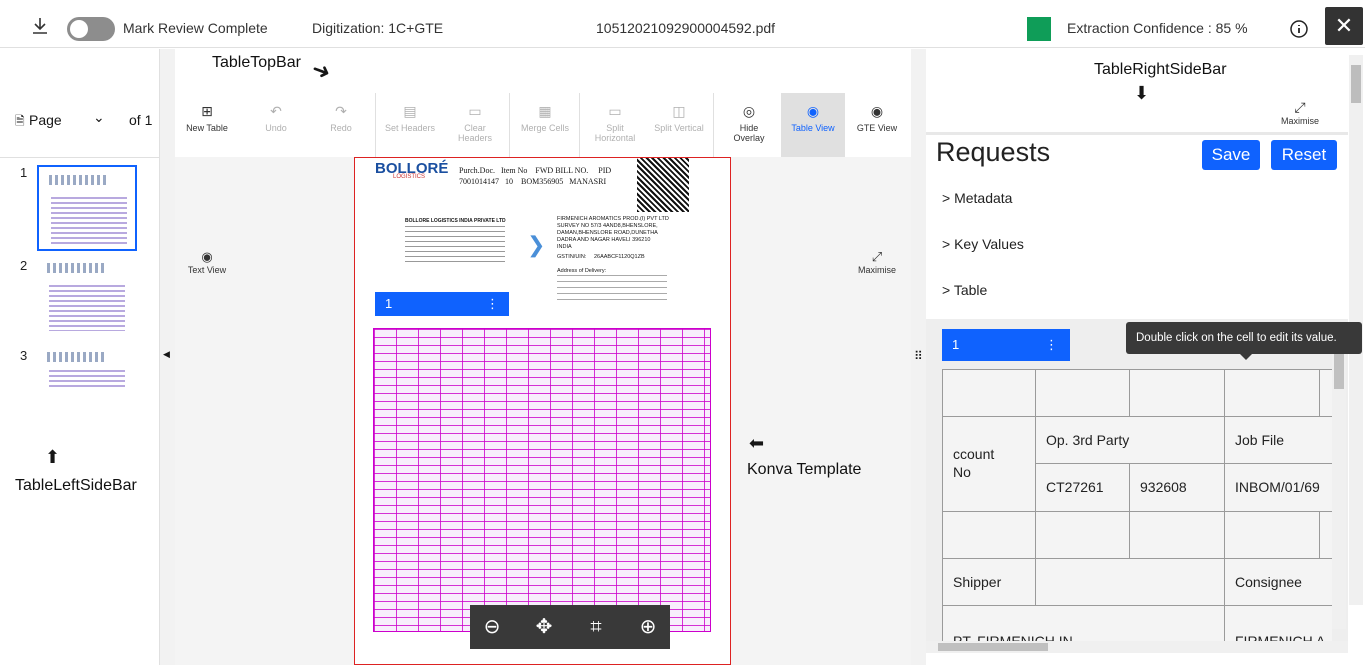 The image size is (1365, 665). Describe the element at coordinates (1278, 440) in the screenshot. I see `table-cell: Job File` at that location.